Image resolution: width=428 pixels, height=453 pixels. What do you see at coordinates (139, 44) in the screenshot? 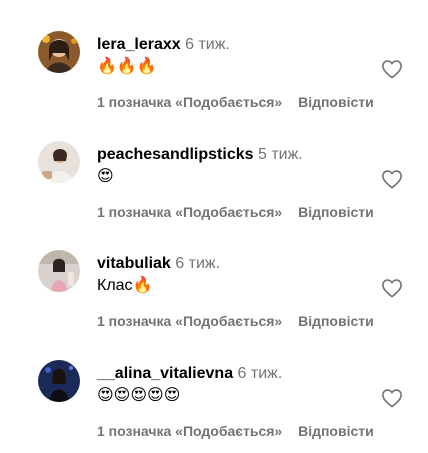
I see `username: lera_leraxx` at bounding box center [139, 44].